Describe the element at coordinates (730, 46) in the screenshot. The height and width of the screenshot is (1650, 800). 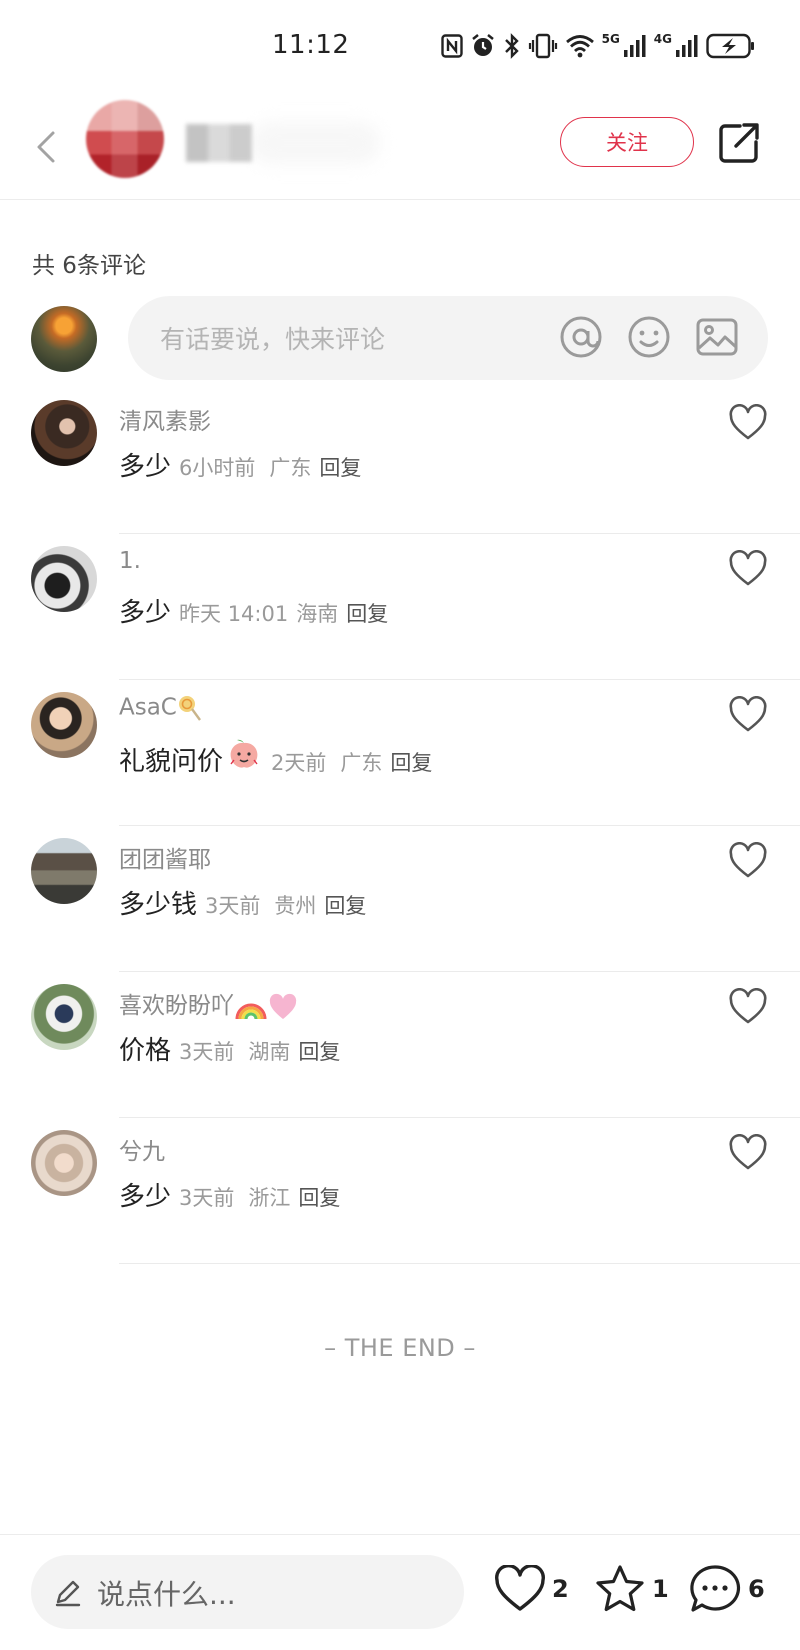
I see `battery-charging-icon` at that location.